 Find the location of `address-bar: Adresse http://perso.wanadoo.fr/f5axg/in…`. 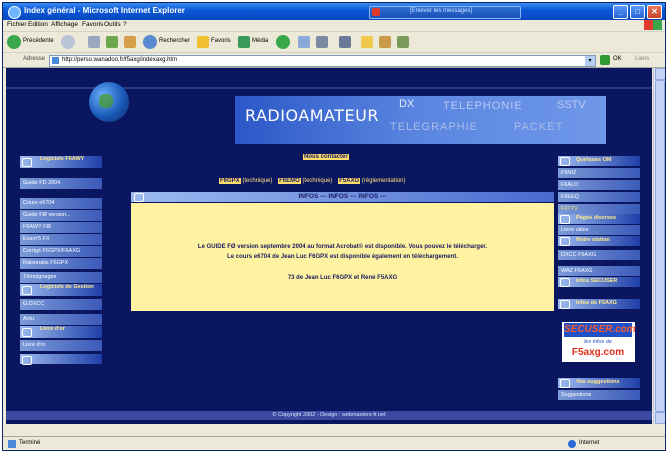

address-bar: Adresse http://perso.wanadoo.fr/f5axg/in… is located at coordinates (334, 60).